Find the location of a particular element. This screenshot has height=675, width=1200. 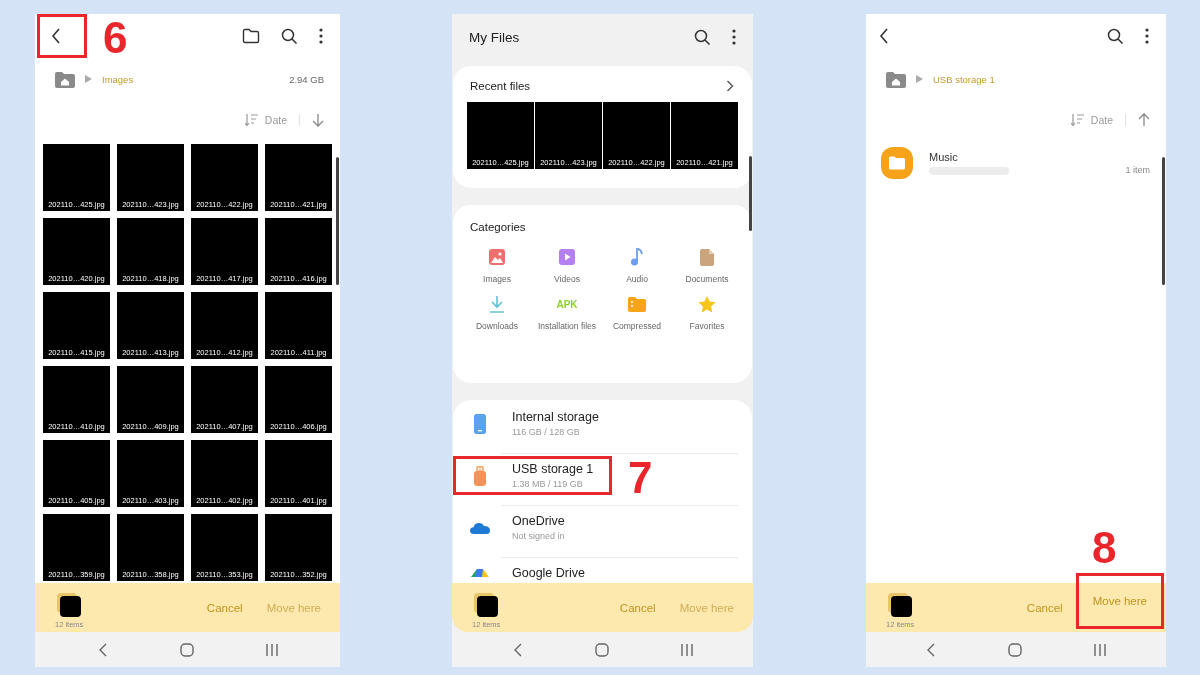

back-button is located at coordinates (62, 36).